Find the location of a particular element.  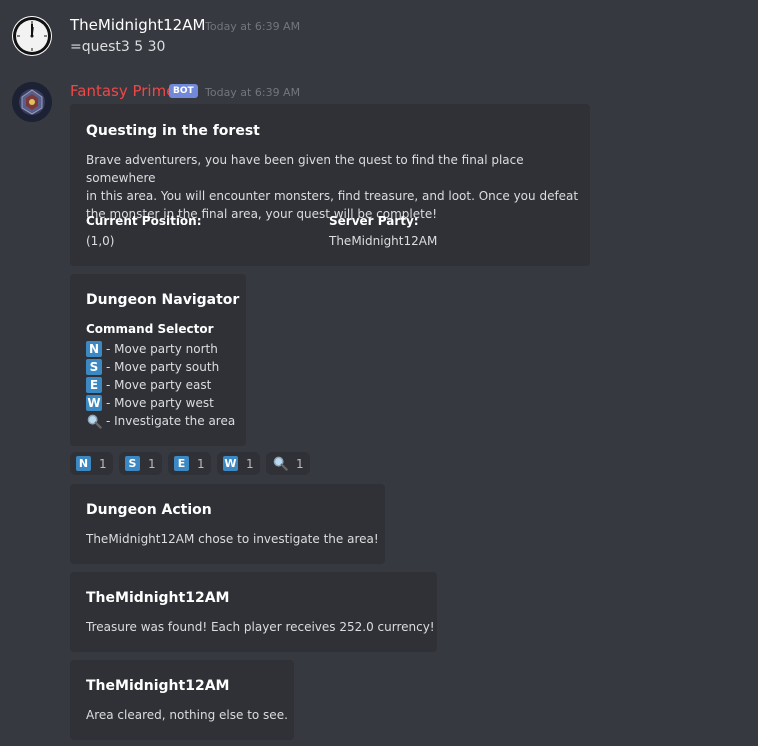

embed-description: Area cleared, nothing else to see. is located at coordinates (187, 715).